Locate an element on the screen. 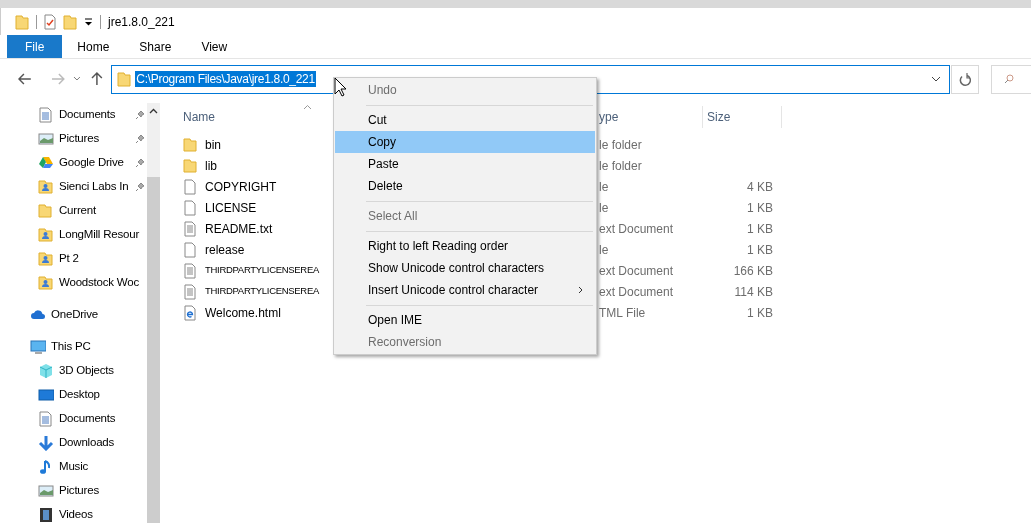  menu-item: Right to left Reading order is located at coordinates (465, 246).